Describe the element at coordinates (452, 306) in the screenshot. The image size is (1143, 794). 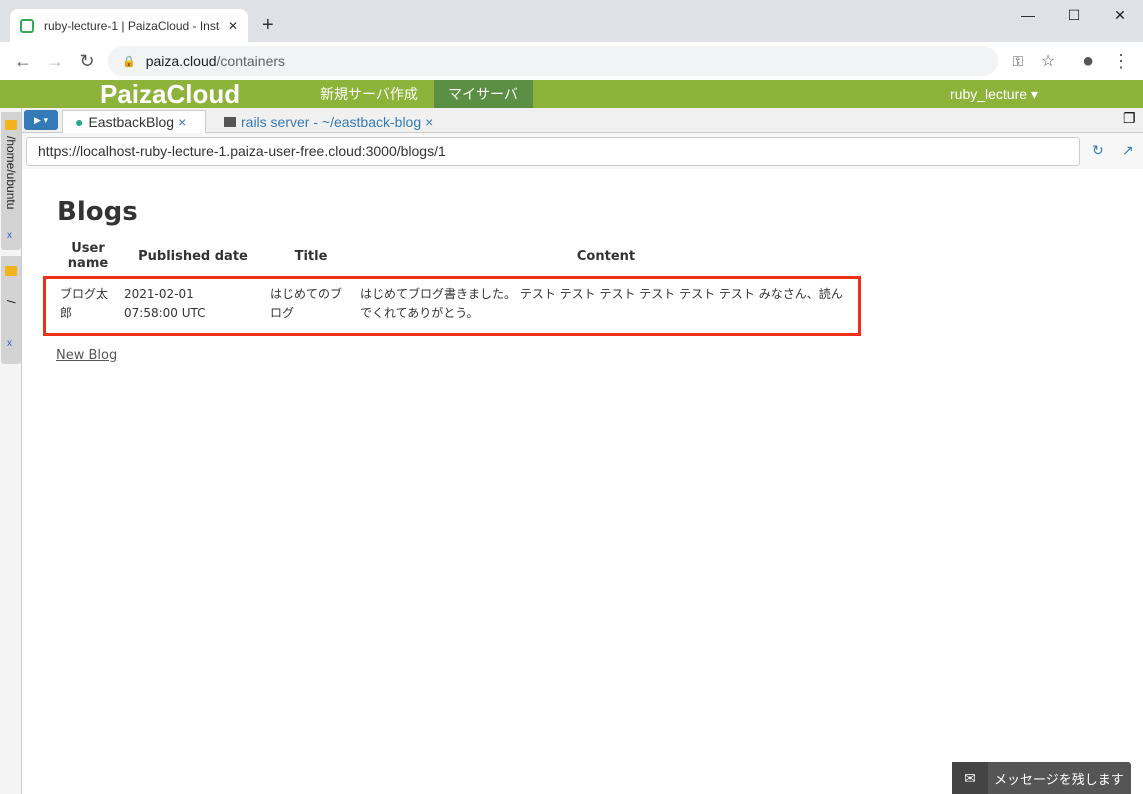
I see `highlight-box` at that location.